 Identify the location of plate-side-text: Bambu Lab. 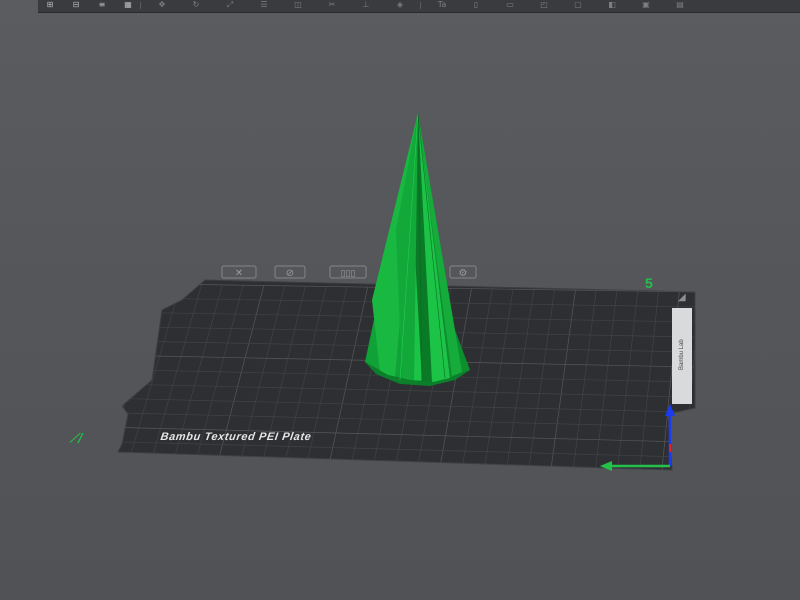
(682, 354).